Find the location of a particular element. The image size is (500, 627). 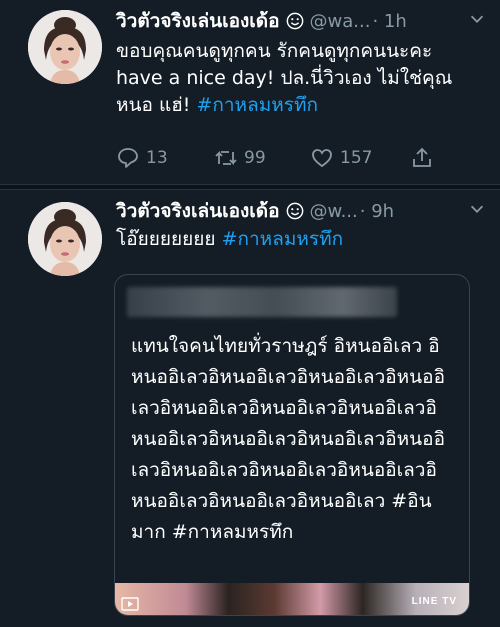

timestamp: · 9h is located at coordinates (377, 211).